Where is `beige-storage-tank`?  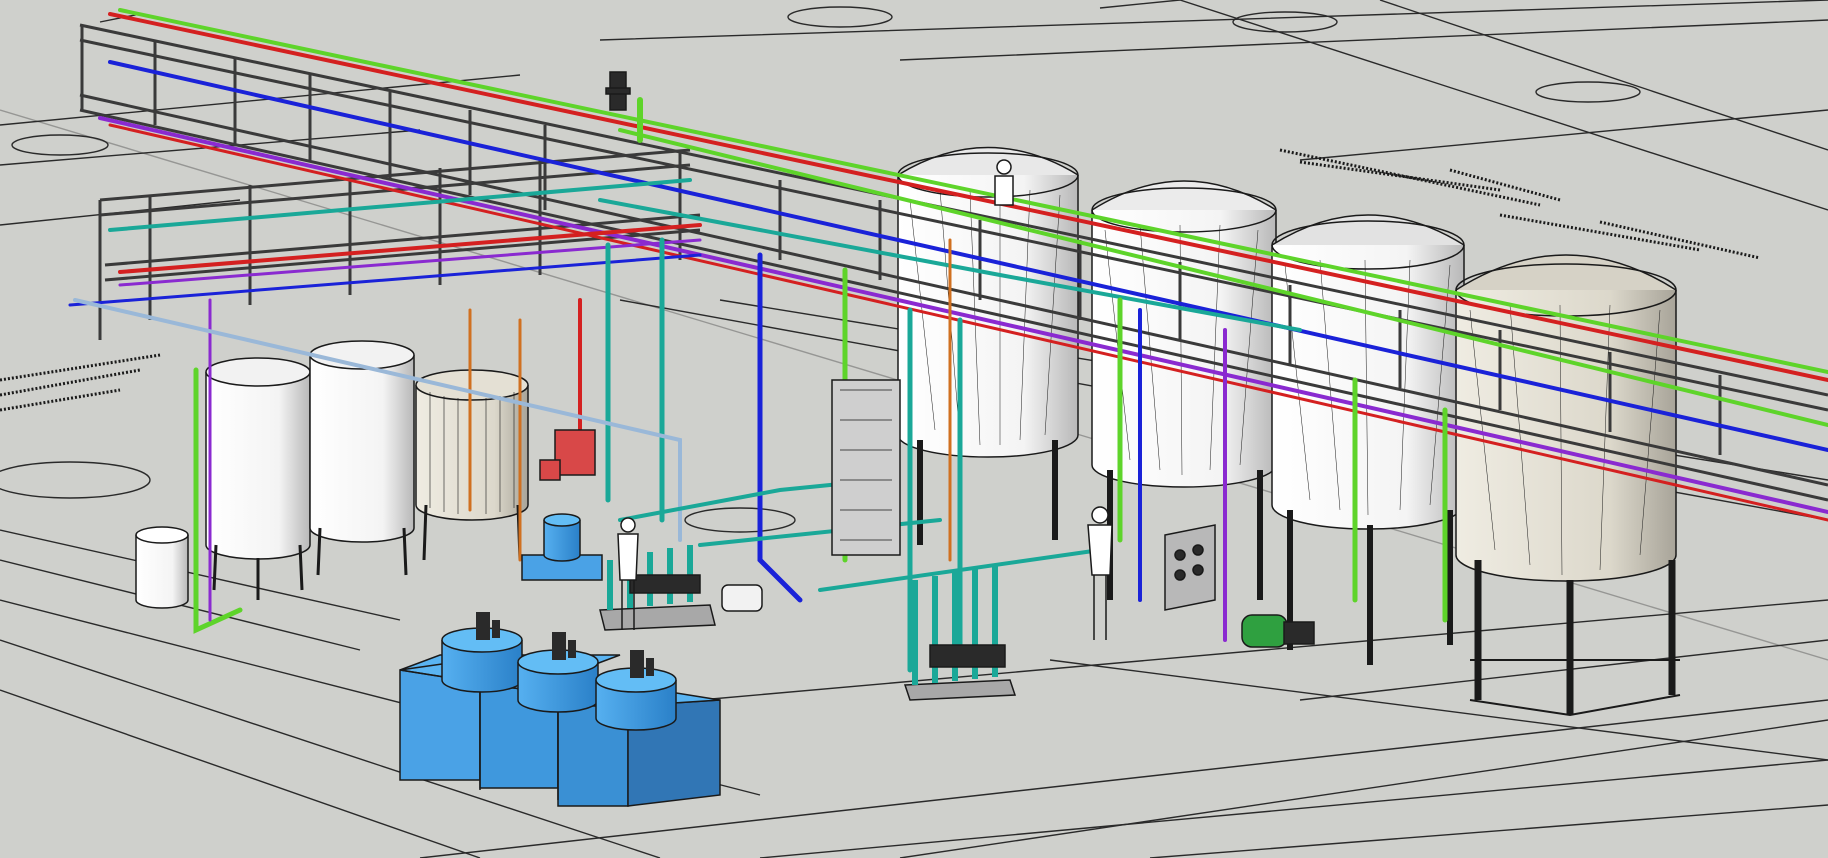 beige-storage-tank is located at coordinates (472, 465).